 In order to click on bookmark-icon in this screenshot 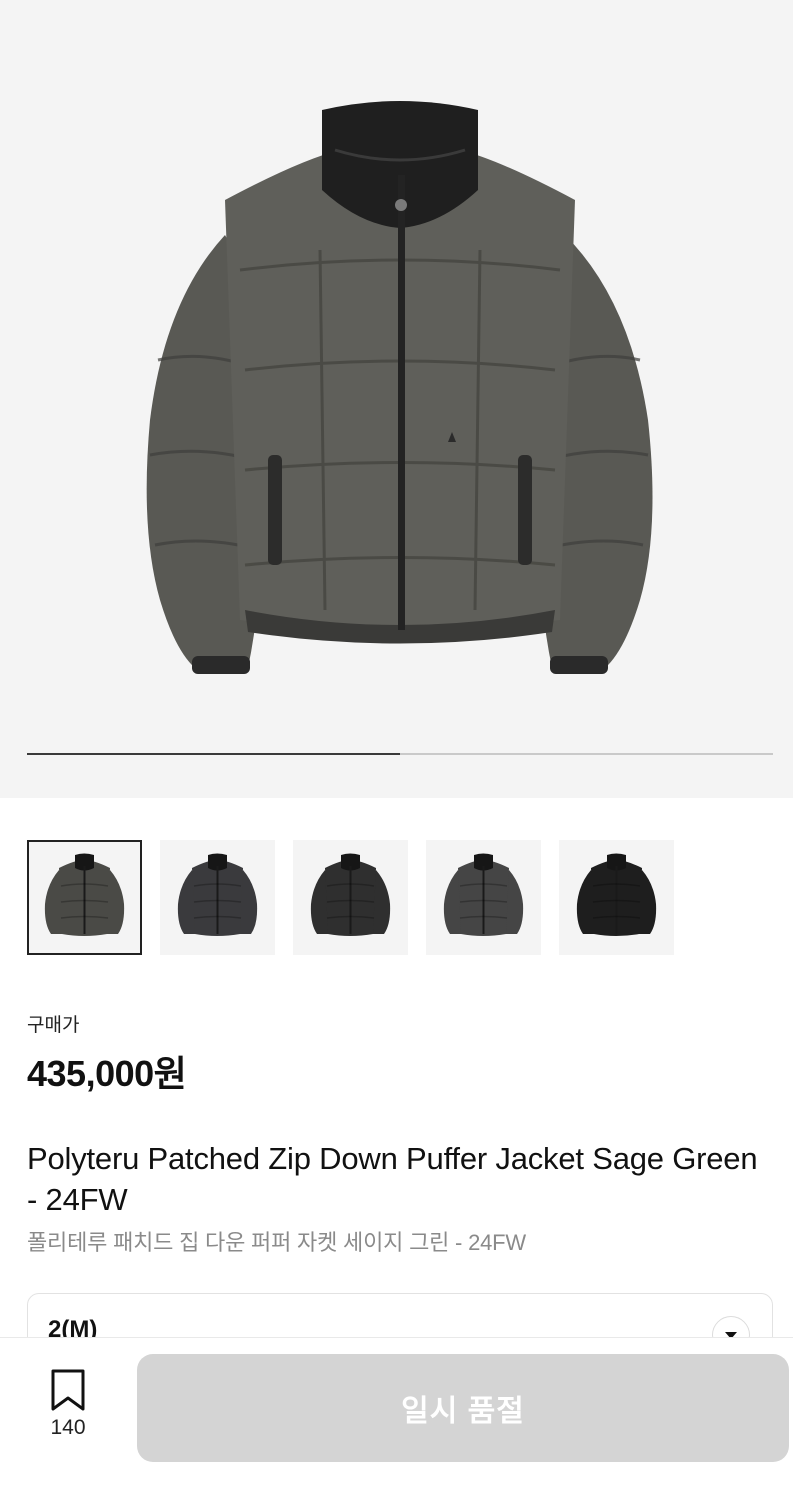, I will do `click(68, 1390)`.